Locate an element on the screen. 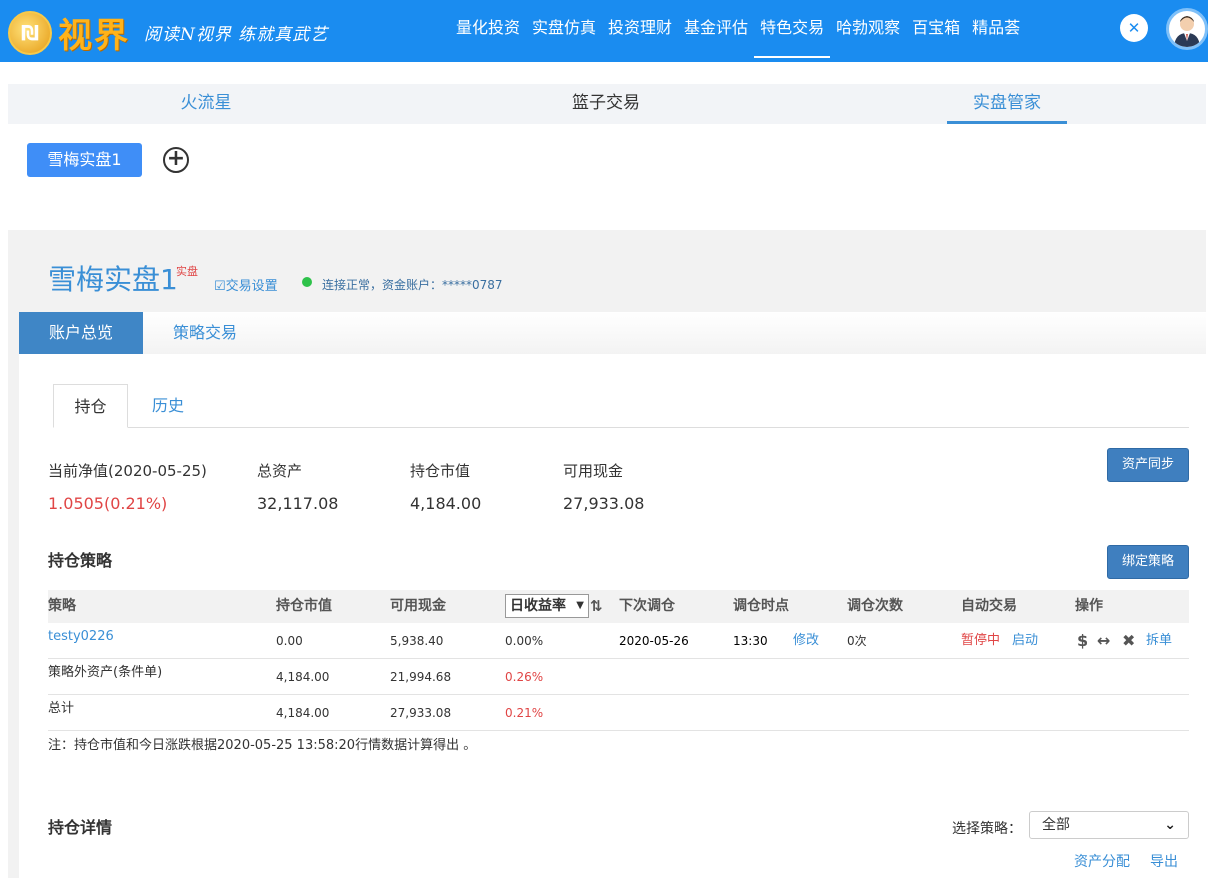  tab-history: 历史 is located at coordinates (168, 406).